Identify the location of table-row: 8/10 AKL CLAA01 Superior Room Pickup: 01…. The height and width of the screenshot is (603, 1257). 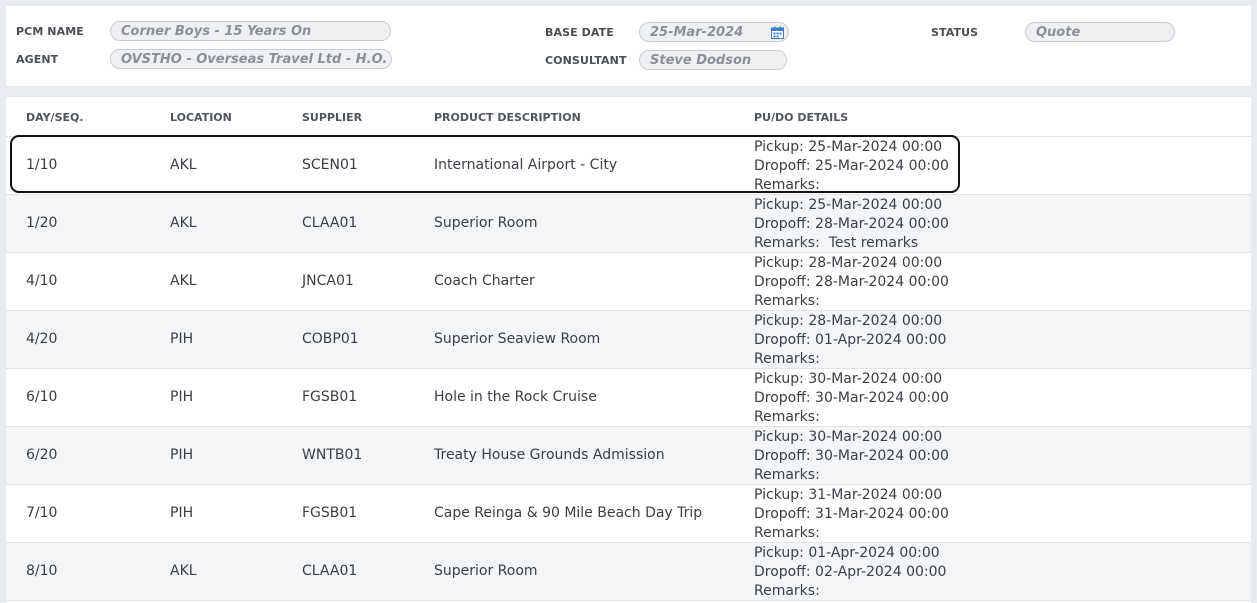
(628, 572).